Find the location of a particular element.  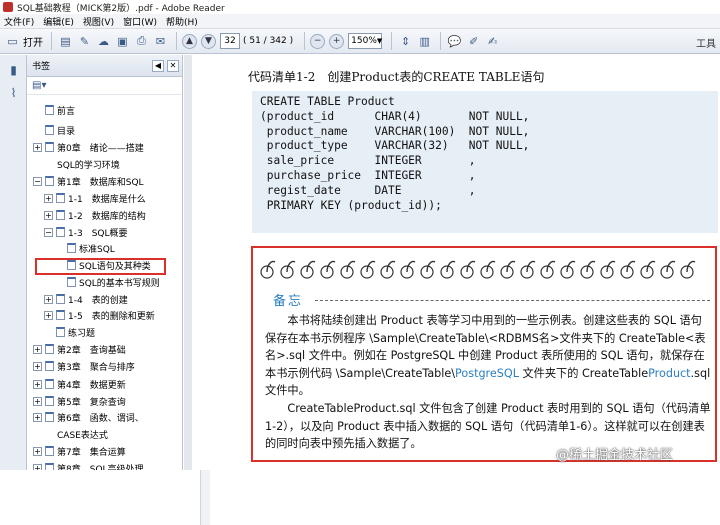

email-icon: ✉ is located at coordinates (160, 41).